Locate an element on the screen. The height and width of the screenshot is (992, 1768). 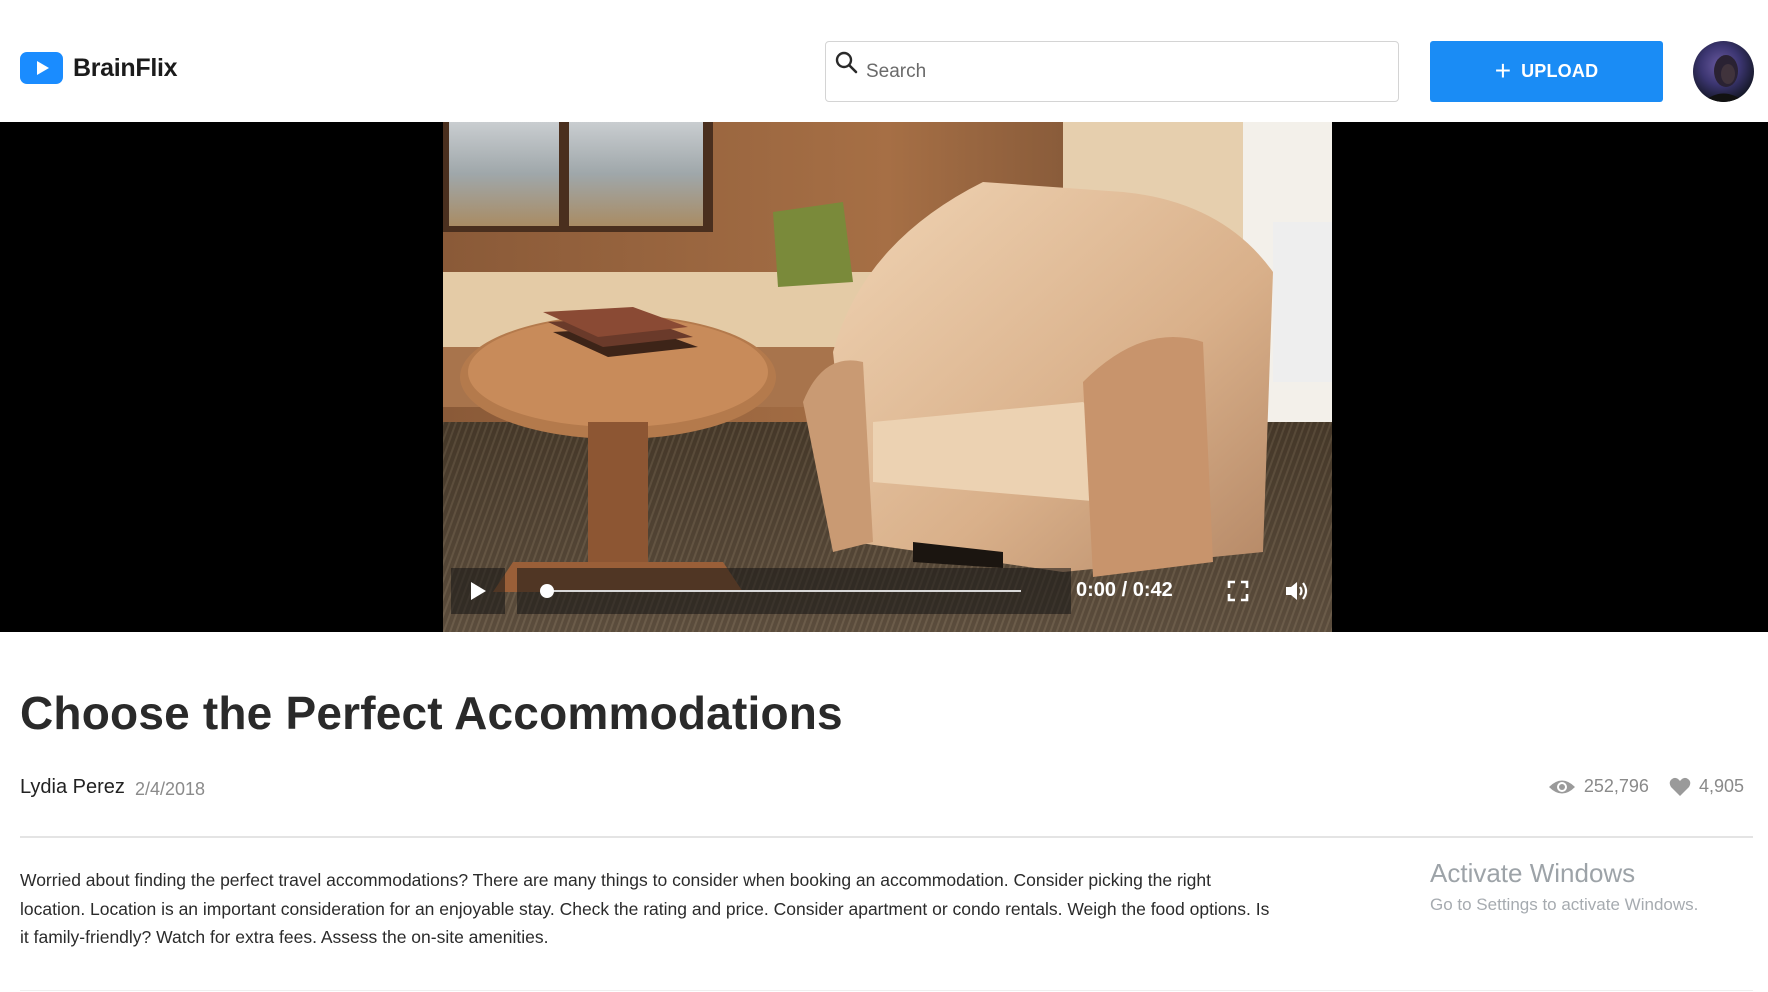
fullscreen-icon is located at coordinates (1238, 591).